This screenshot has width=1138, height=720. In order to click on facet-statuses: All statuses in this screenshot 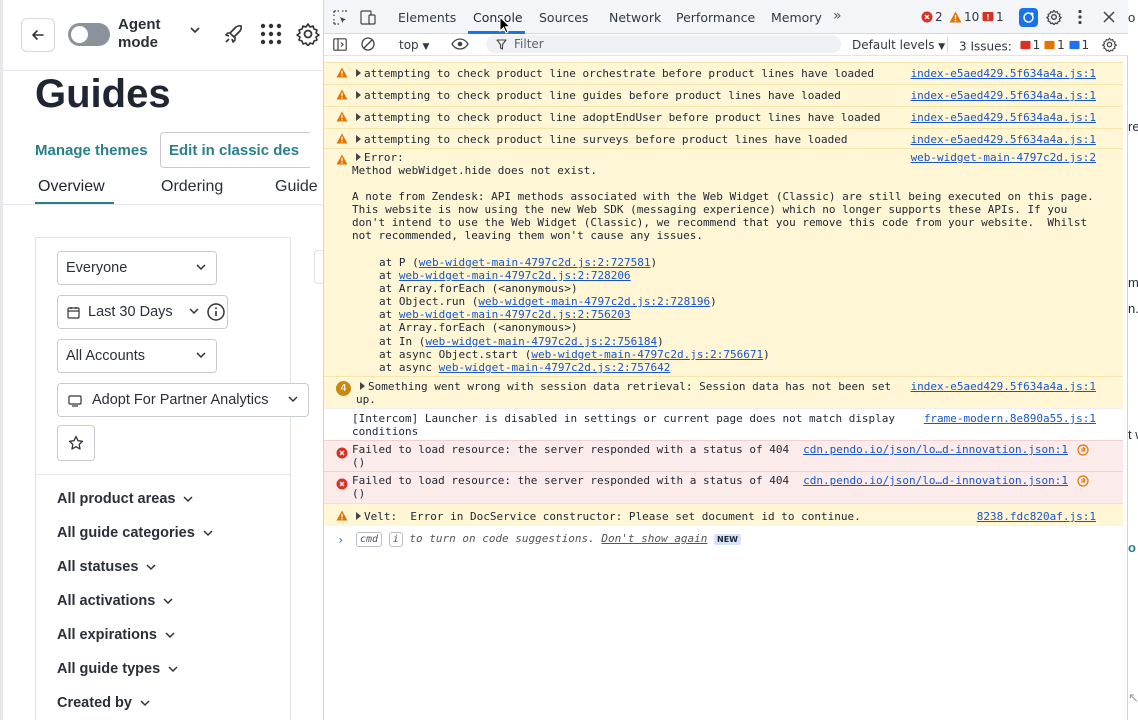, I will do `click(106, 567)`.